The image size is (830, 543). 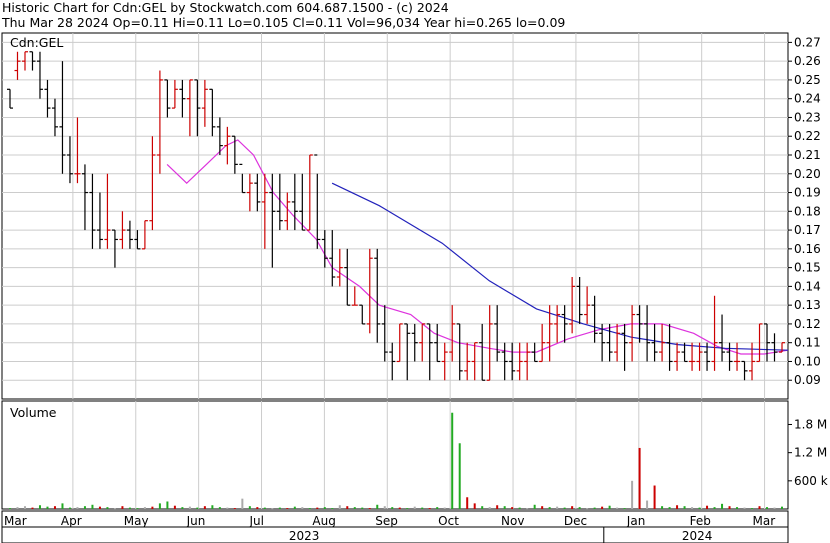 I want to click on price-tick-label: 0.11, so click(x=807, y=343).